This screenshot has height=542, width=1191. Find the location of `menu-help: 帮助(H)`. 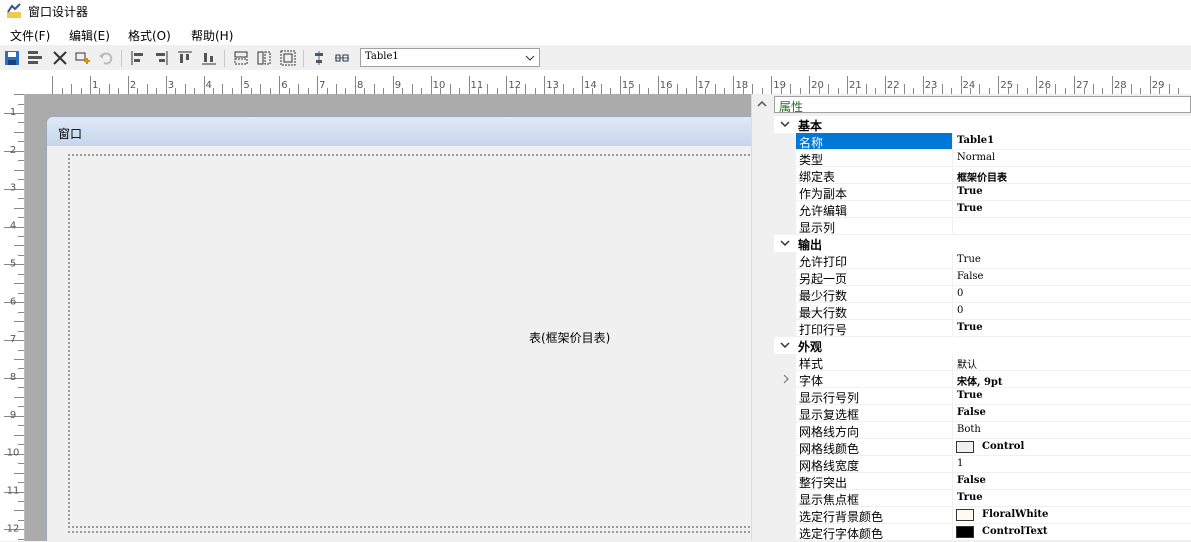

menu-help: 帮助(H) is located at coordinates (212, 35).